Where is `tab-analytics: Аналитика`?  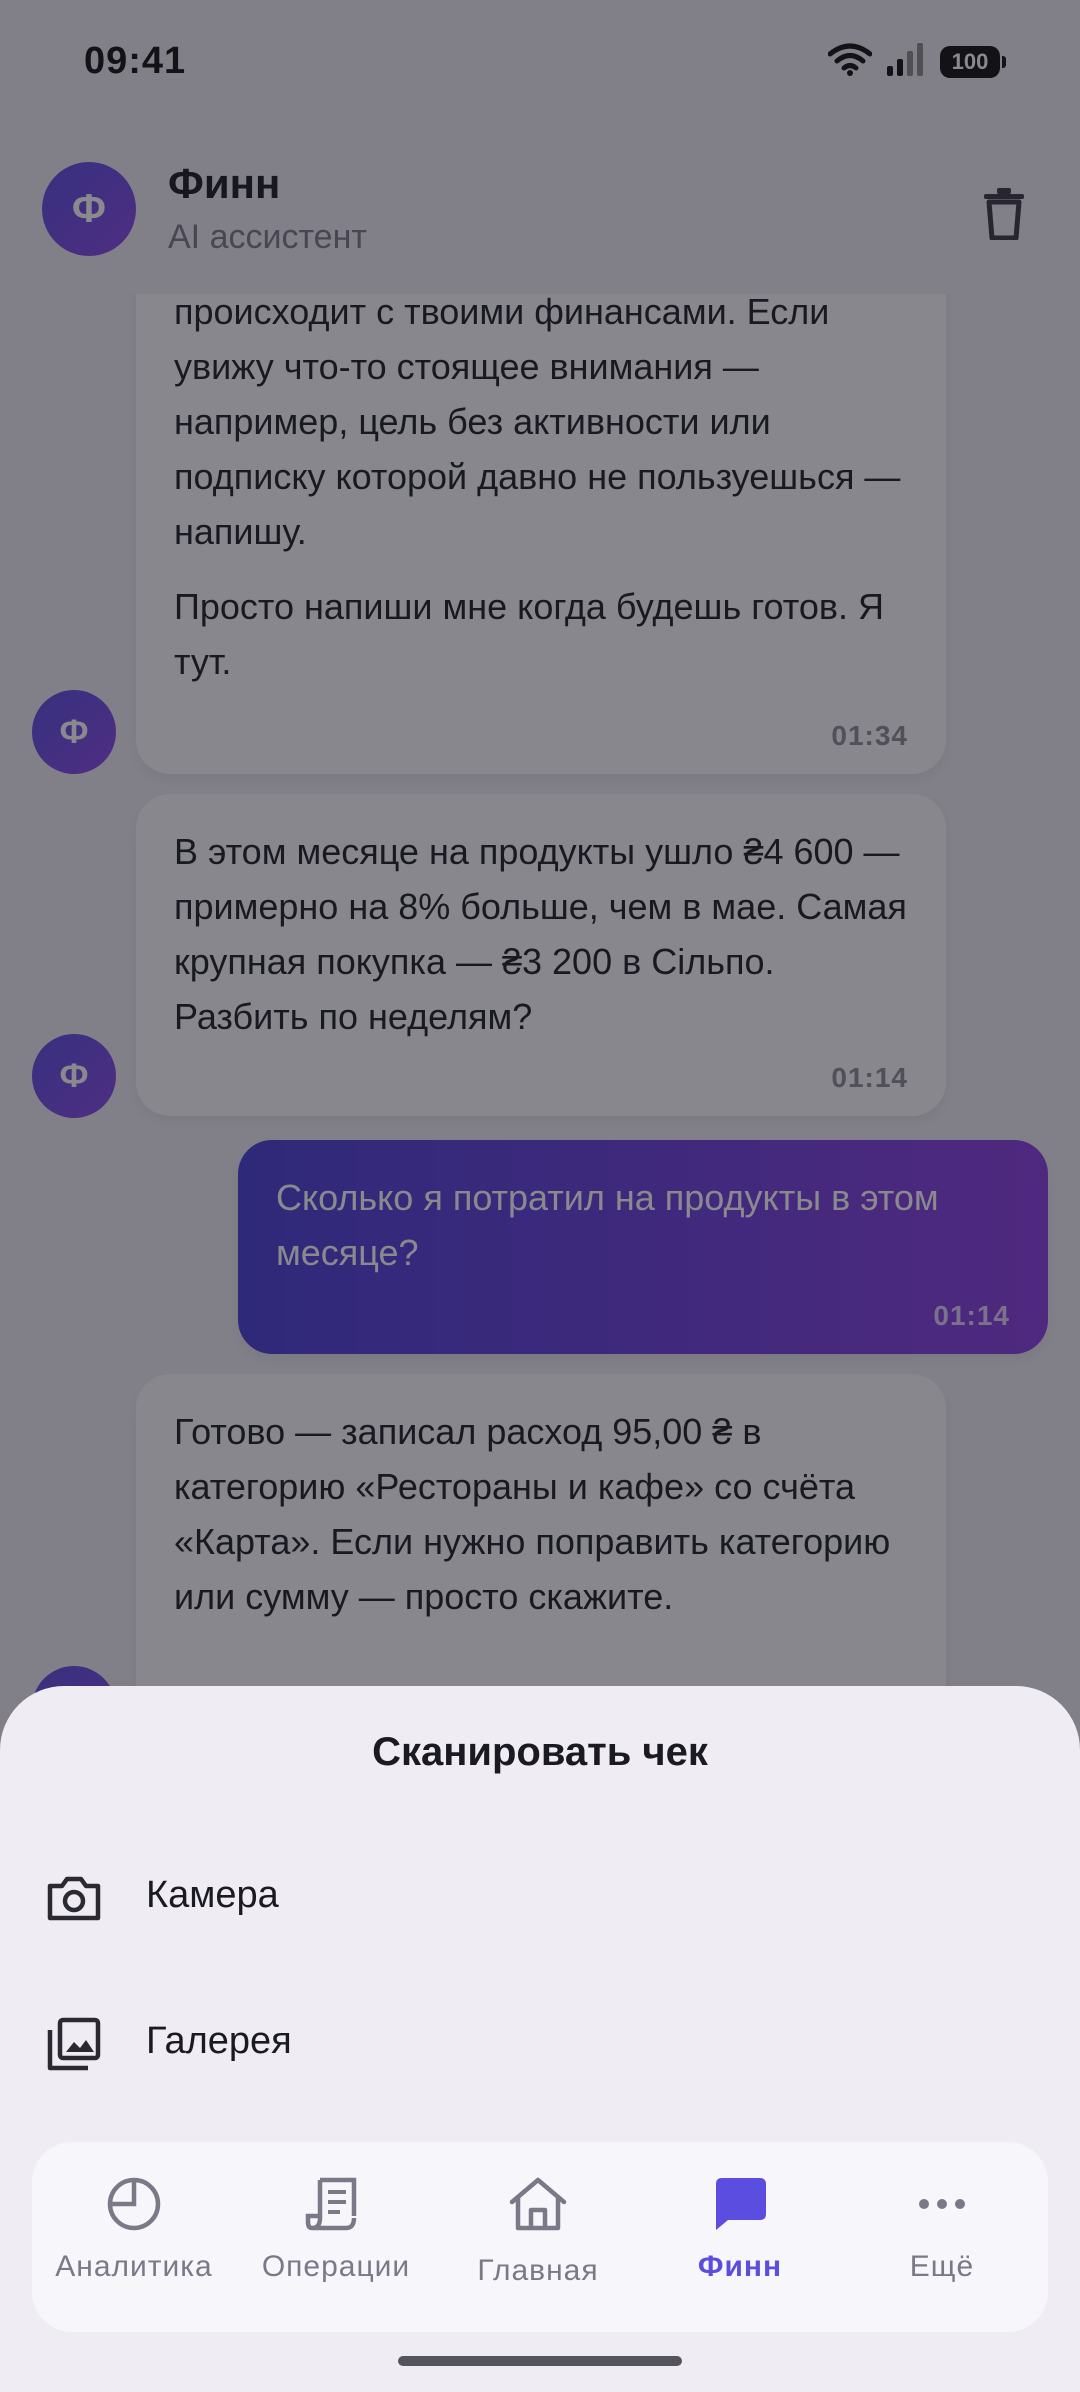
tab-analytics: Аналитика is located at coordinates (134, 2228).